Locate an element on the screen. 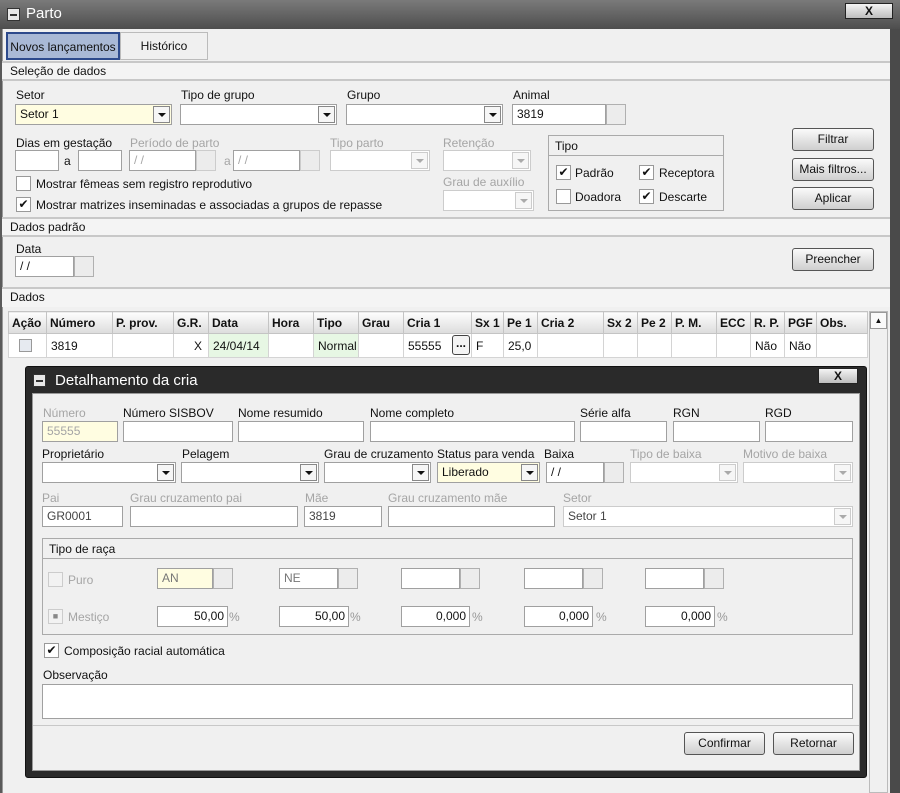 The width and height of the screenshot is (900, 793). preencher-button: Preencher is located at coordinates (833, 259).